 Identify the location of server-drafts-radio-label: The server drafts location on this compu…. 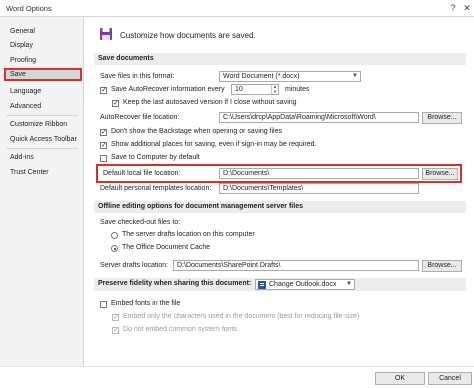
(188, 234).